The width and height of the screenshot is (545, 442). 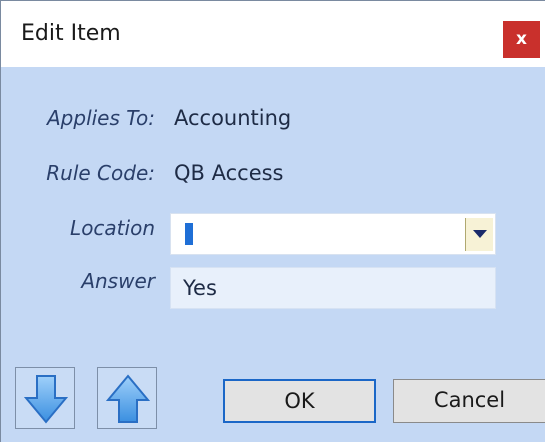 What do you see at coordinates (273, 34) in the screenshot?
I see `title-bar: Edit Item x` at bounding box center [273, 34].